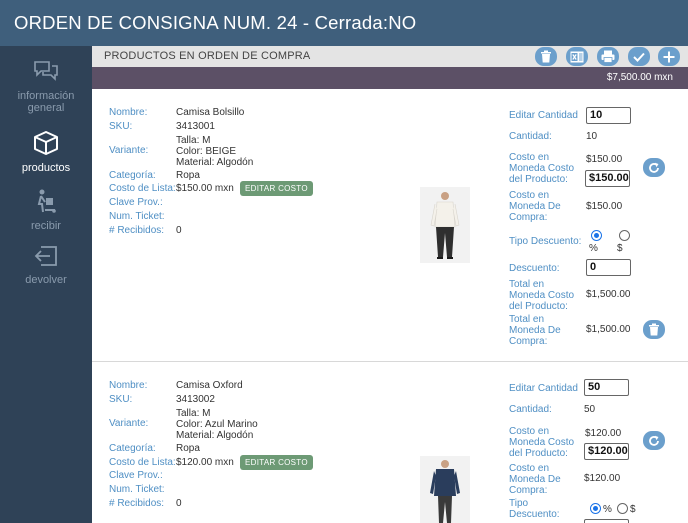 The height and width of the screenshot is (523, 688). What do you see at coordinates (606, 451) in the screenshot?
I see `product-cost-input: $120.00` at bounding box center [606, 451].